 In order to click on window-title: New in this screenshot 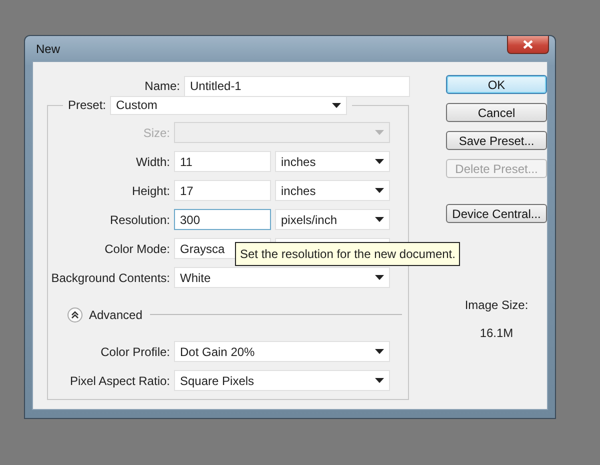, I will do `click(48, 49)`.